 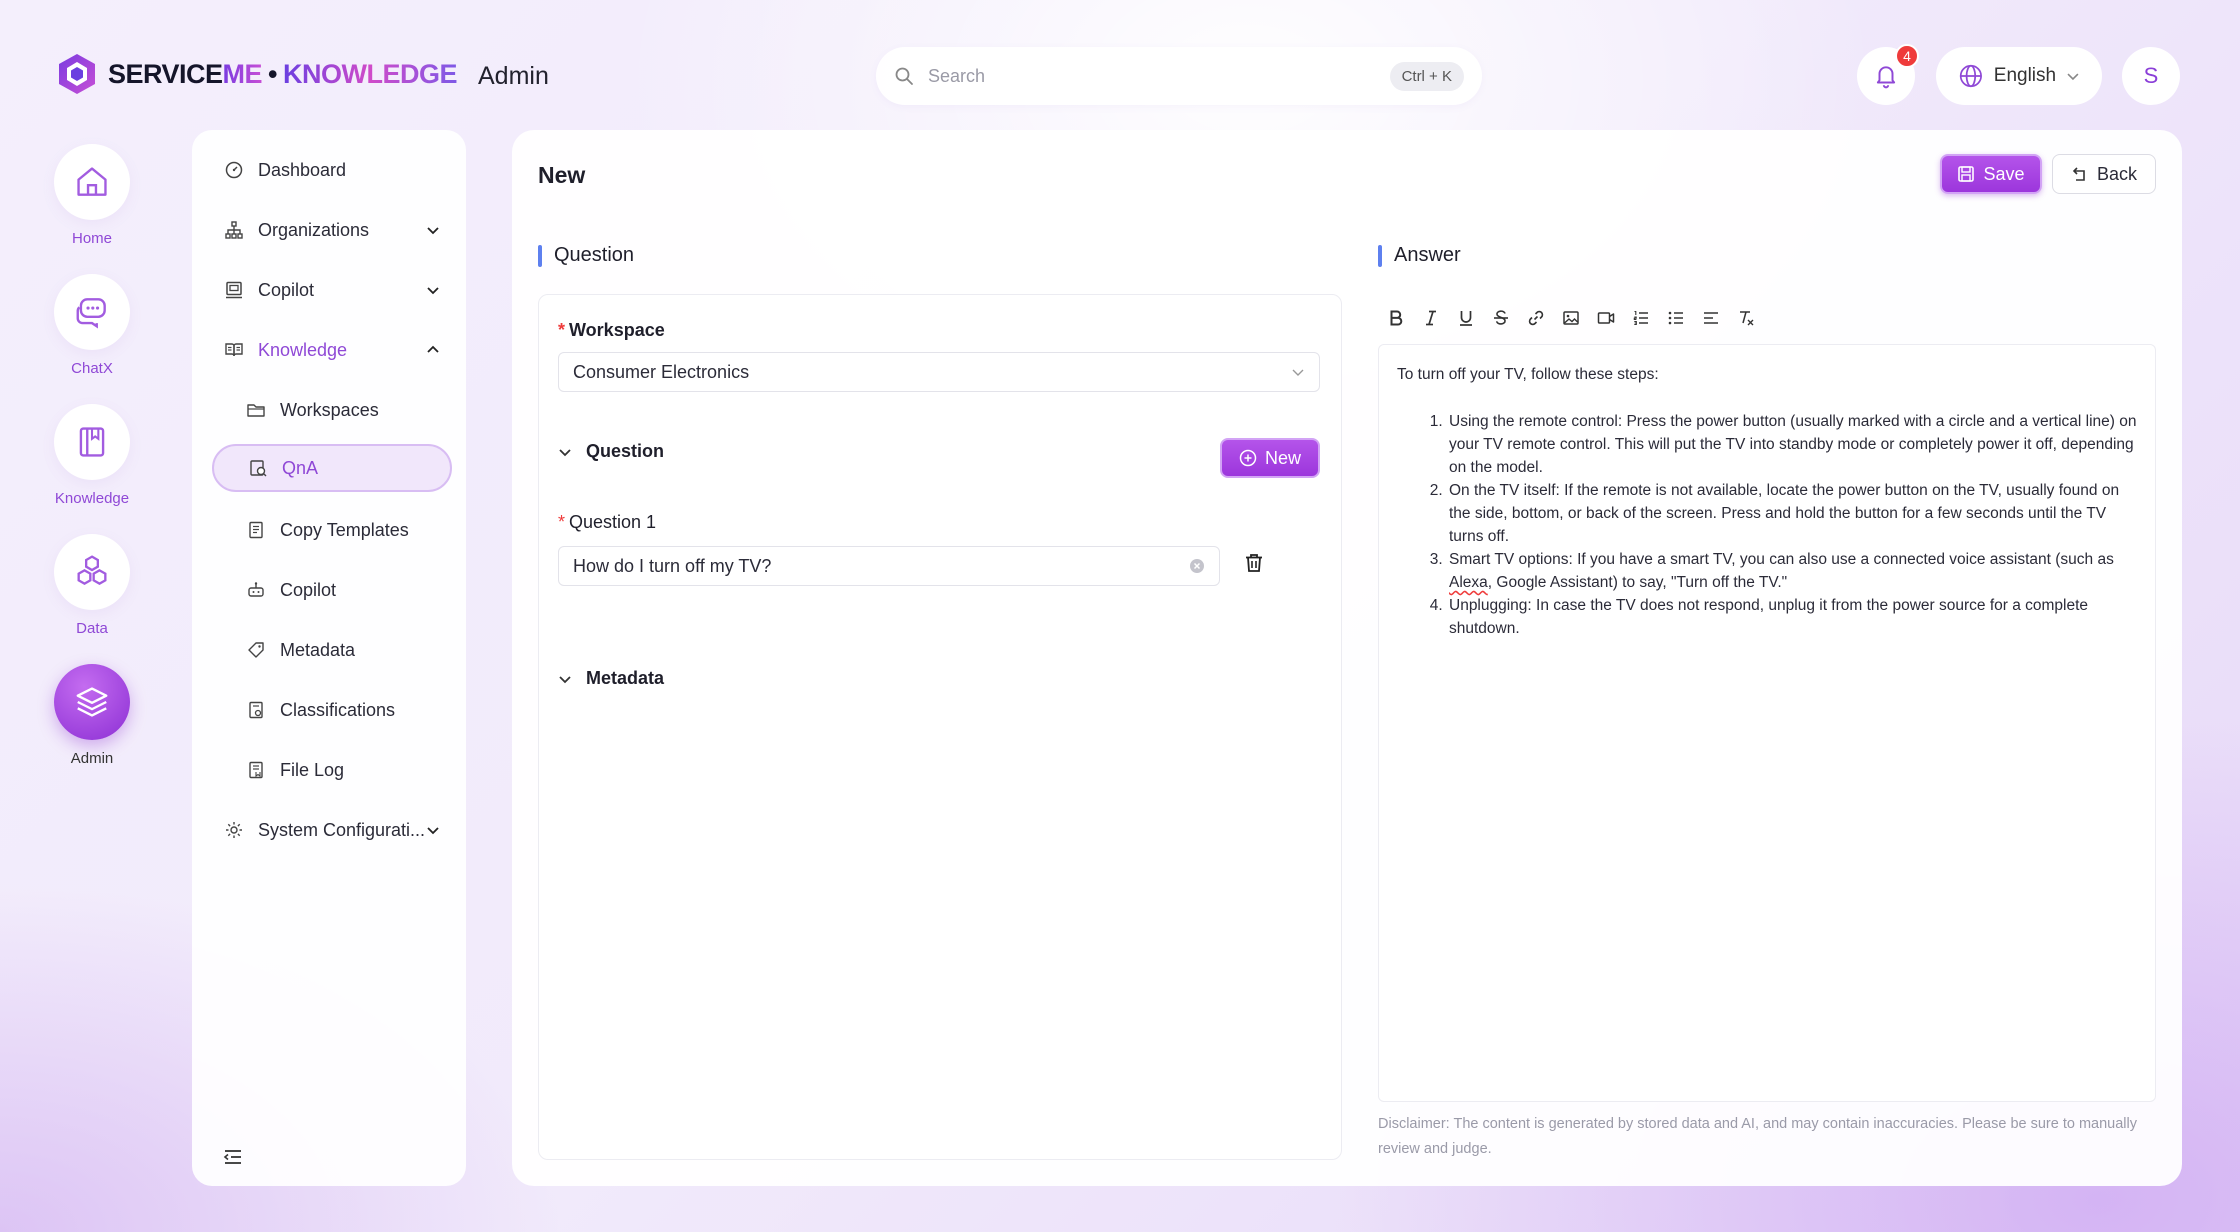 What do you see at coordinates (617, 330) in the screenshot?
I see `workspace-label-text: Workspace` at bounding box center [617, 330].